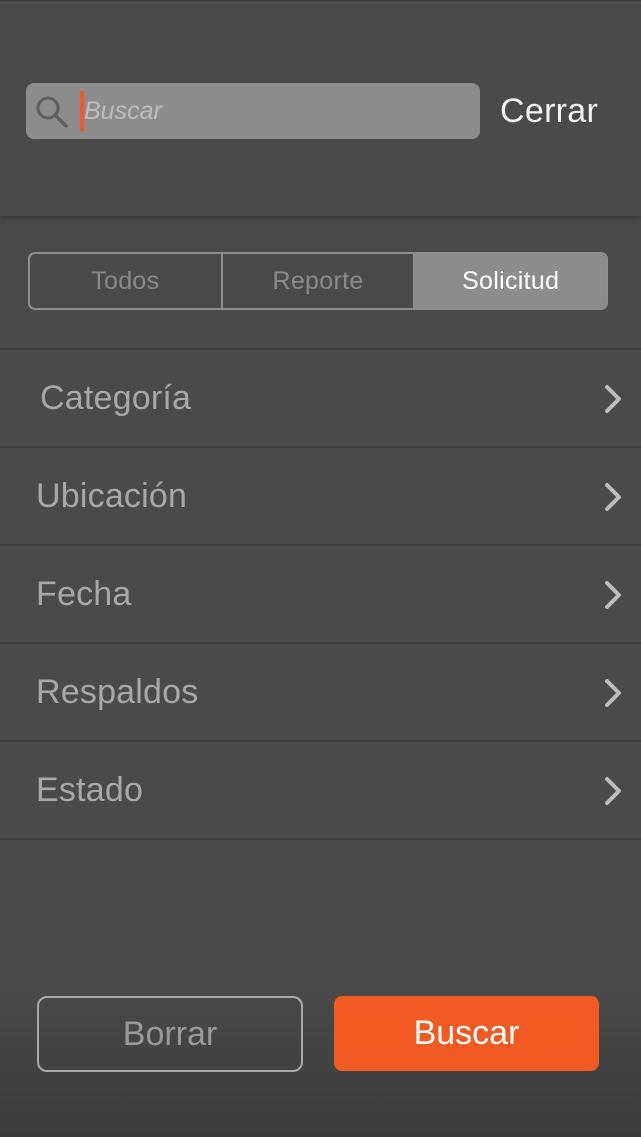 The height and width of the screenshot is (1137, 641). What do you see at coordinates (52, 112) in the screenshot?
I see `search-icon` at bounding box center [52, 112].